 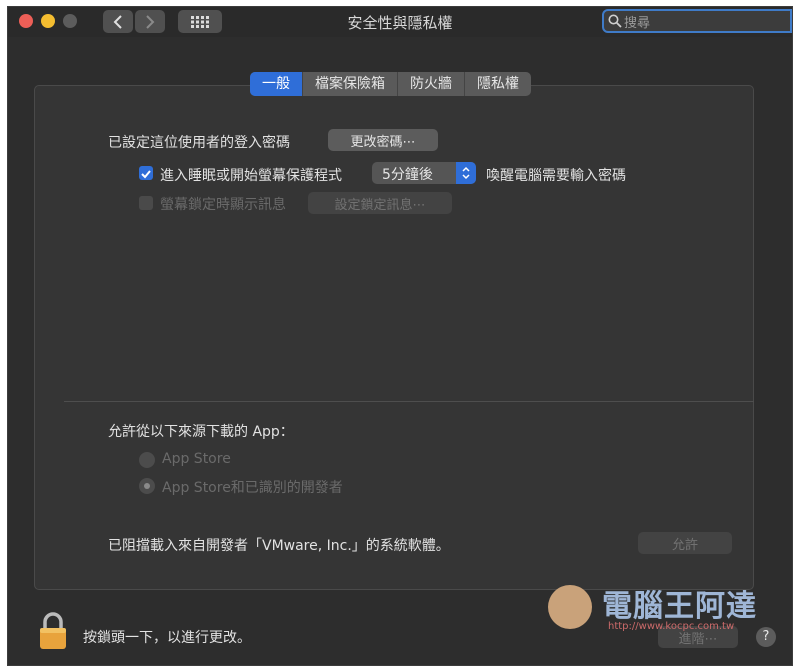 I want to click on lock-icon, so click(x=53, y=631).